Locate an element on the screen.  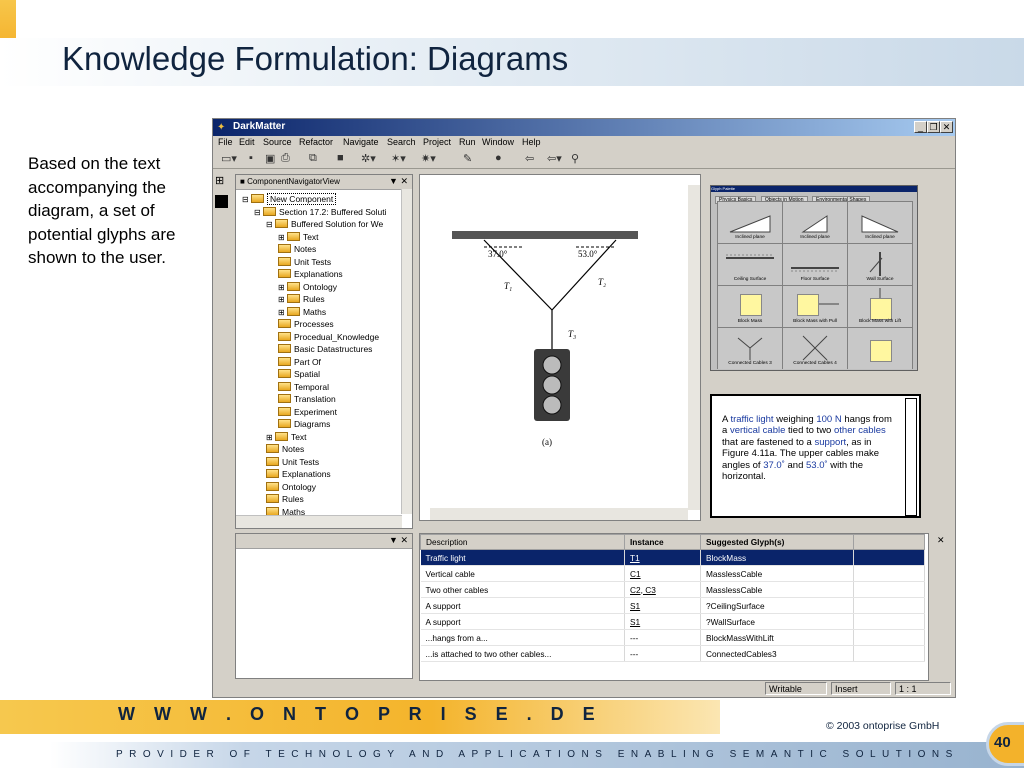
print-icon: ⎙ is located at coordinates (285, 158).